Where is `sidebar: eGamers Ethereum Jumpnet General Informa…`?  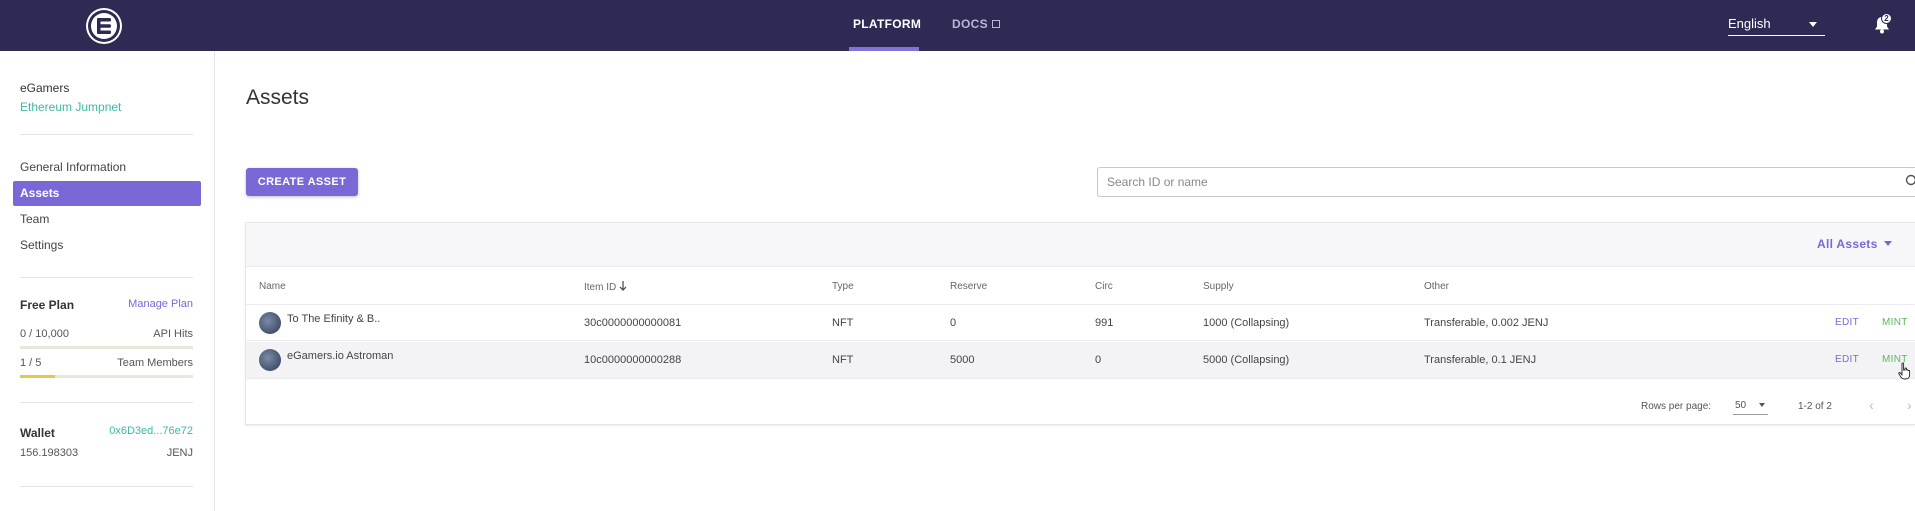
sidebar: eGamers Ethereum Jumpnet General Informa… is located at coordinates (107, 281).